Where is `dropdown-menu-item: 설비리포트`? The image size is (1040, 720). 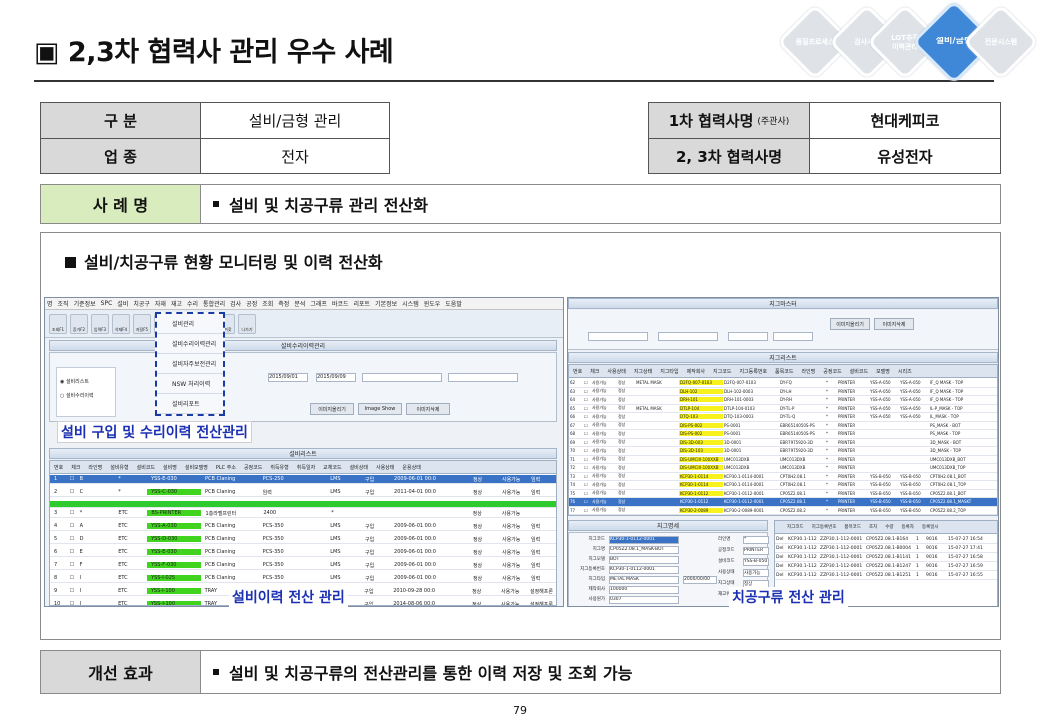
dropdown-menu-item: 설비리포트 is located at coordinates (190, 404).